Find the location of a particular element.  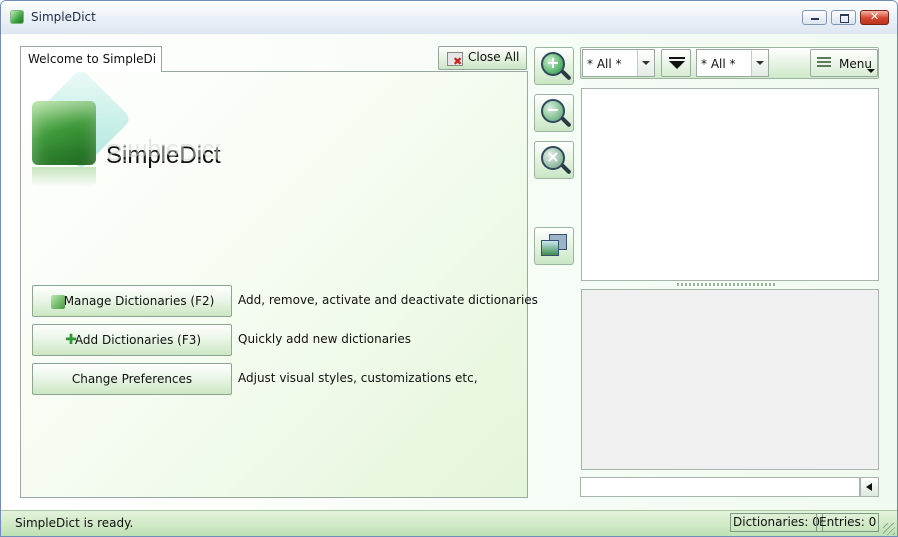

logo-text-reflection: SimpleDict is located at coordinates (163, 151).